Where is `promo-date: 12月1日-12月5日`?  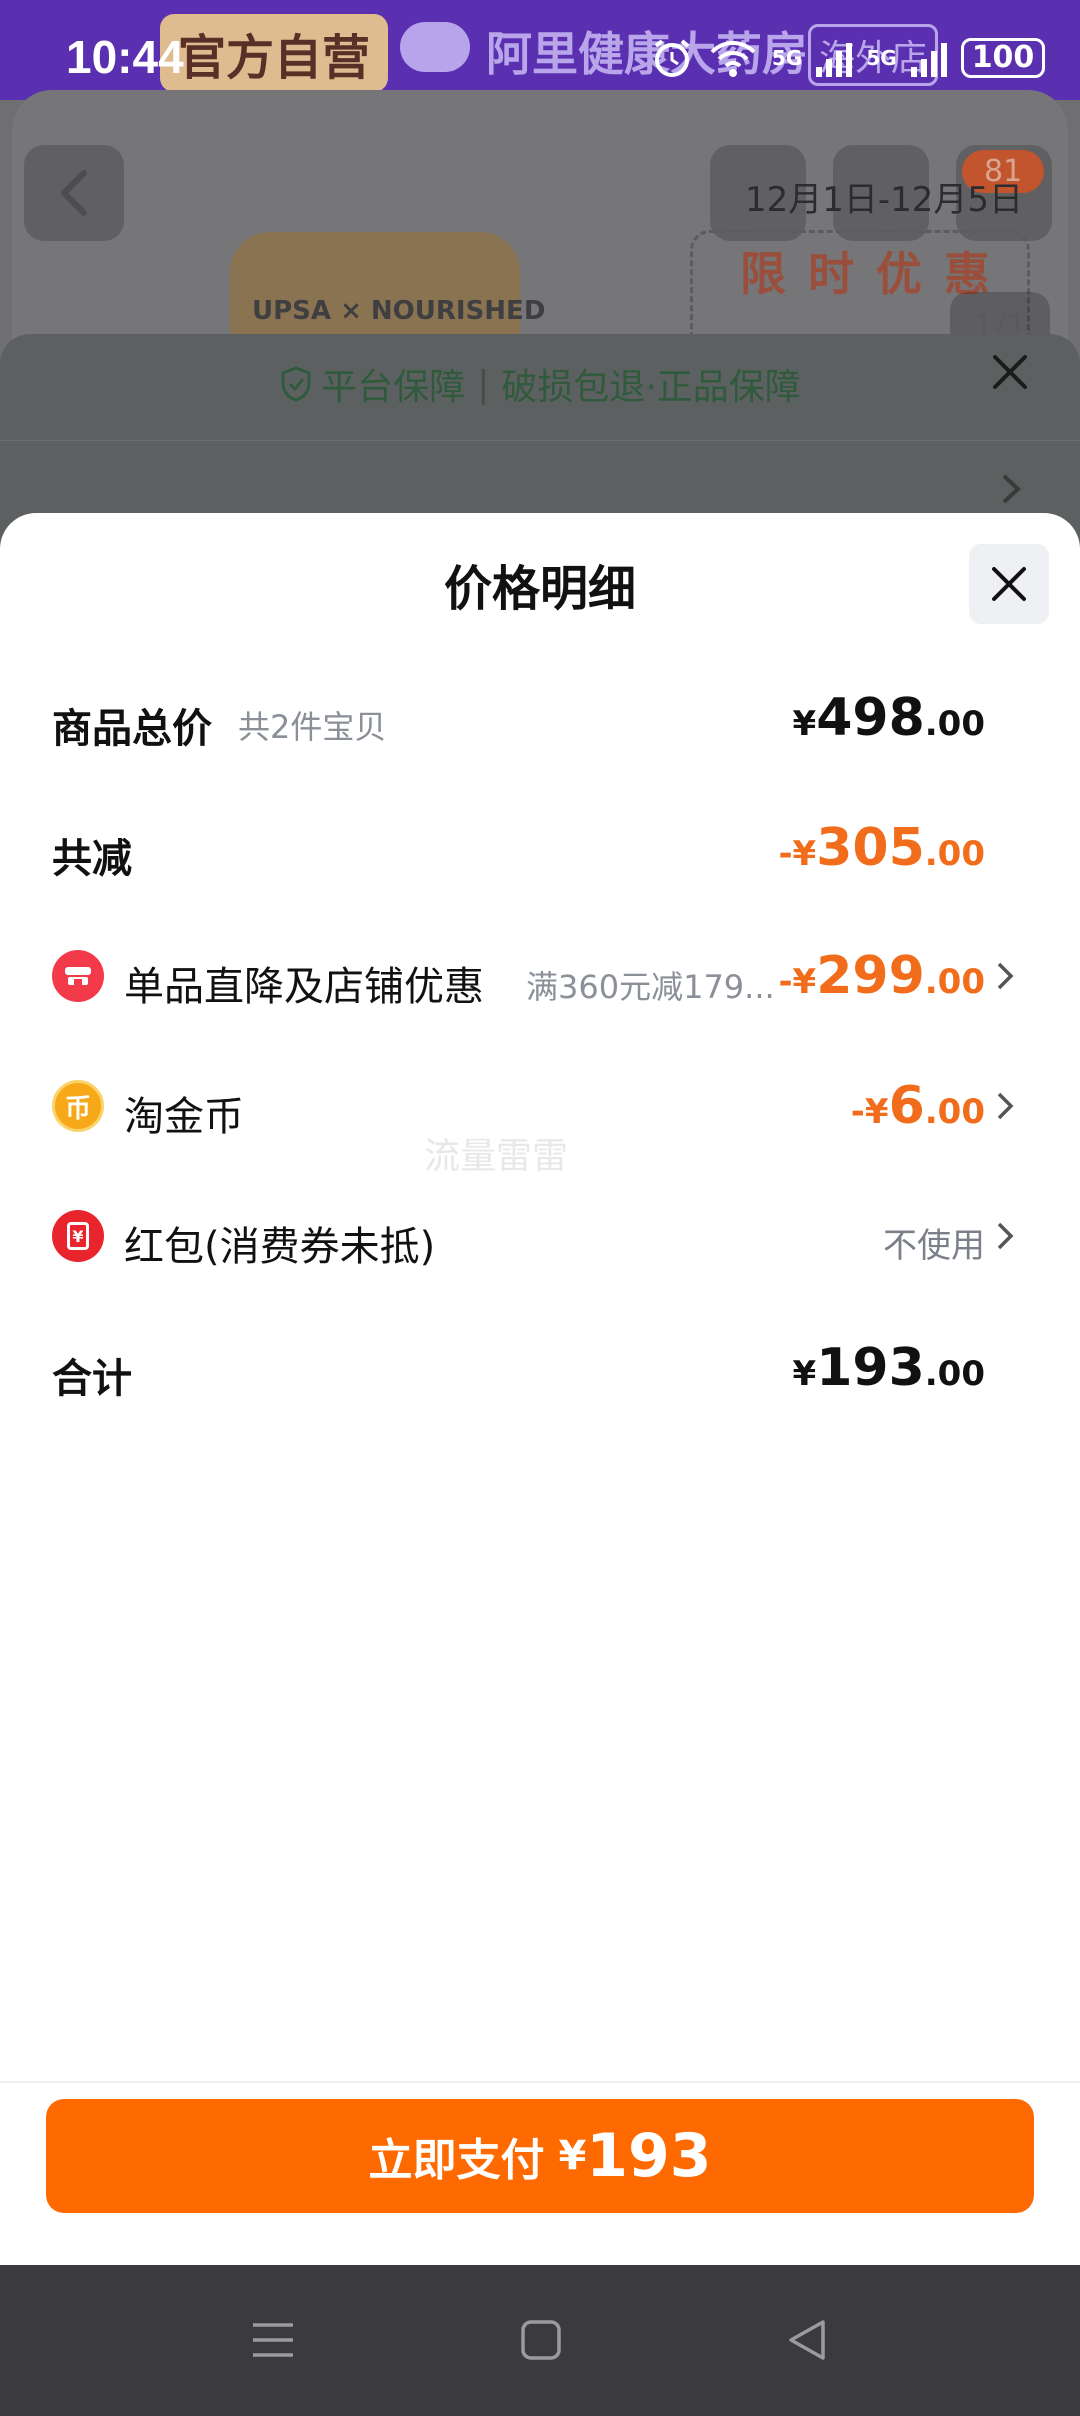
promo-date: 12月1日-12月5日 is located at coordinates (884, 200).